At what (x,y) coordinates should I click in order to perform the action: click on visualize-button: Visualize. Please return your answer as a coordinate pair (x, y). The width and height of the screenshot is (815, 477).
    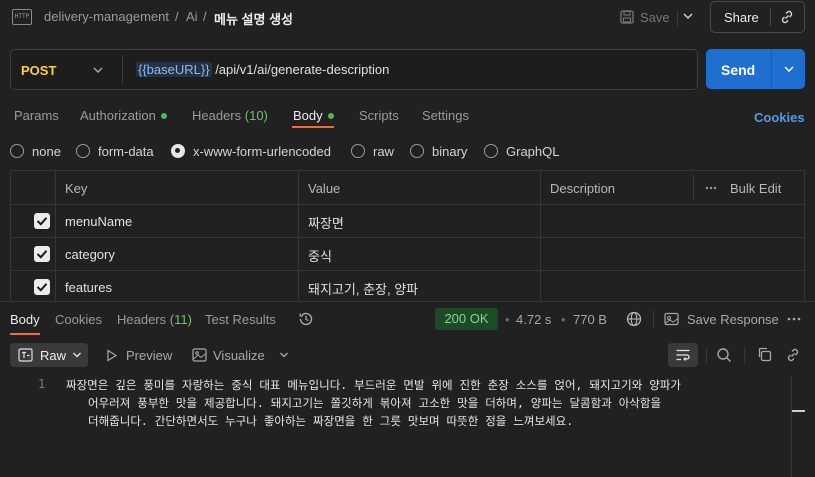
    Looking at the image, I should click on (239, 355).